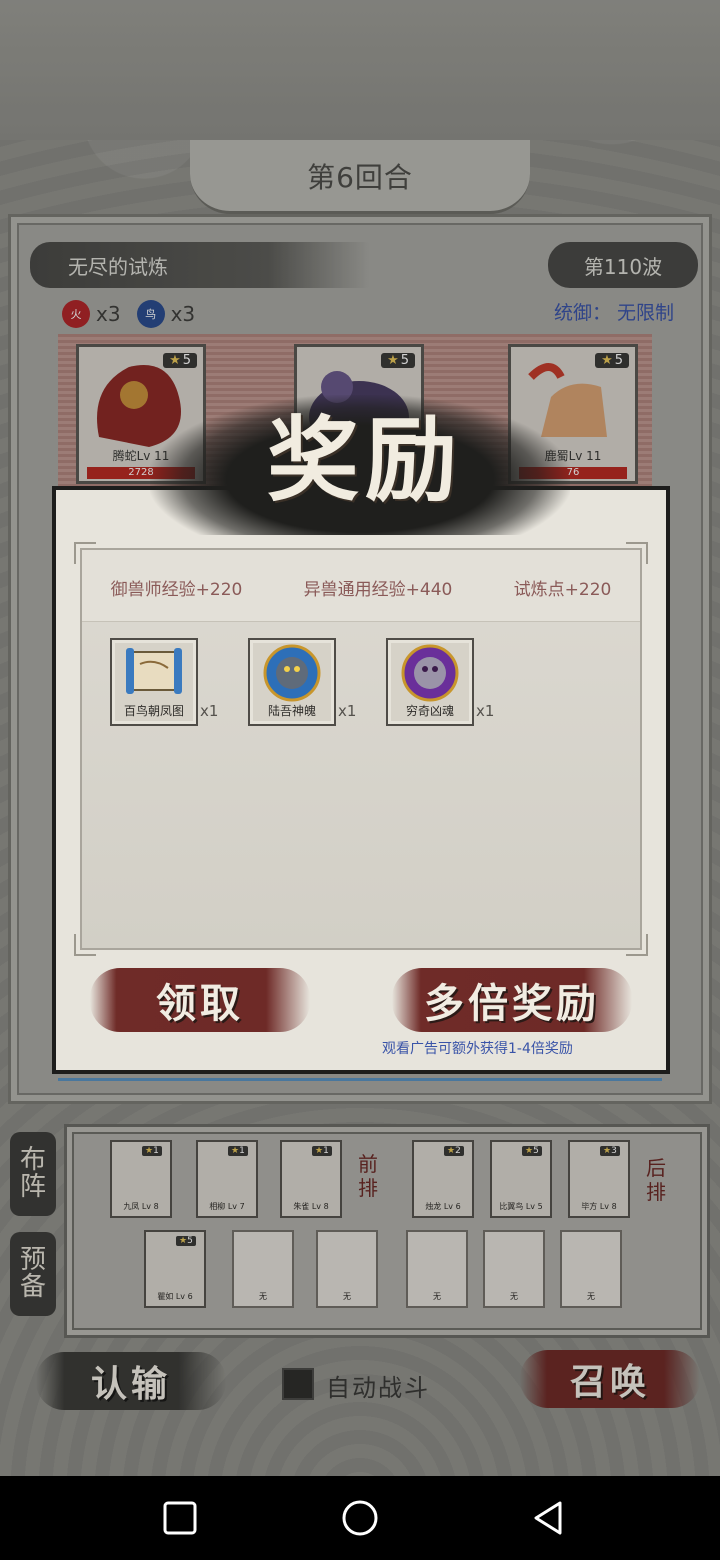  I want to click on reward-item-name: 穷奇凶魂, so click(429, 711).